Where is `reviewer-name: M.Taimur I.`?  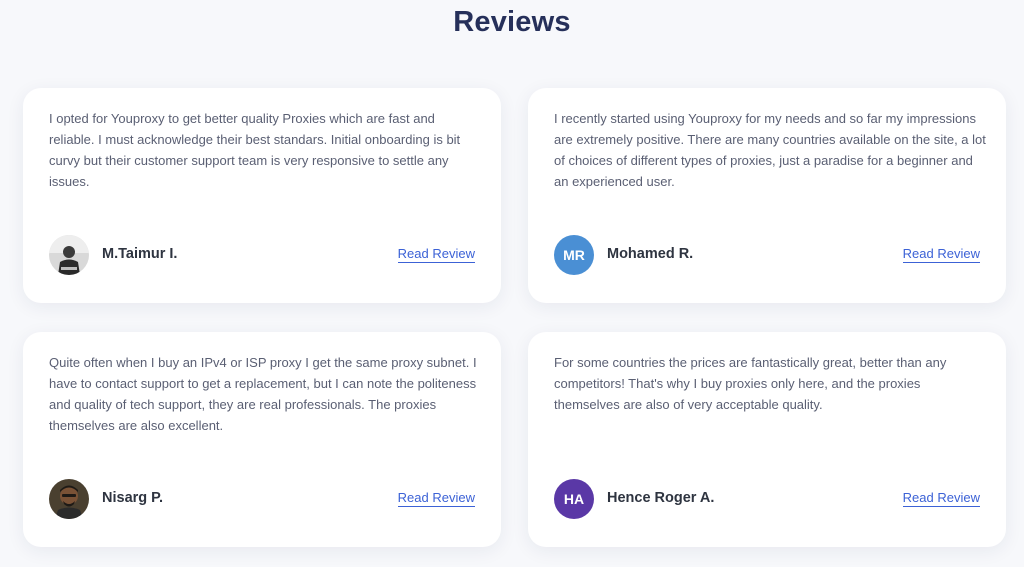
reviewer-name: M.Taimur I. is located at coordinates (140, 254).